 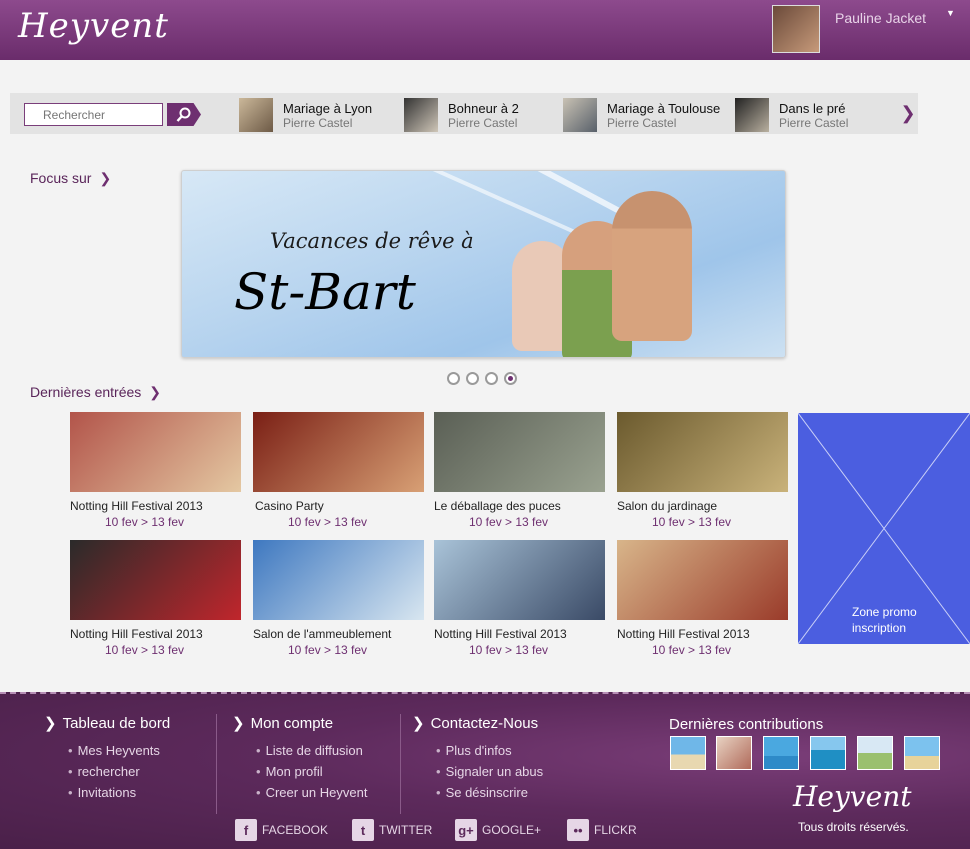 What do you see at coordinates (319, 115) in the screenshot?
I see `recent-event-item: Mariage à Lyon Pierre Castel` at bounding box center [319, 115].